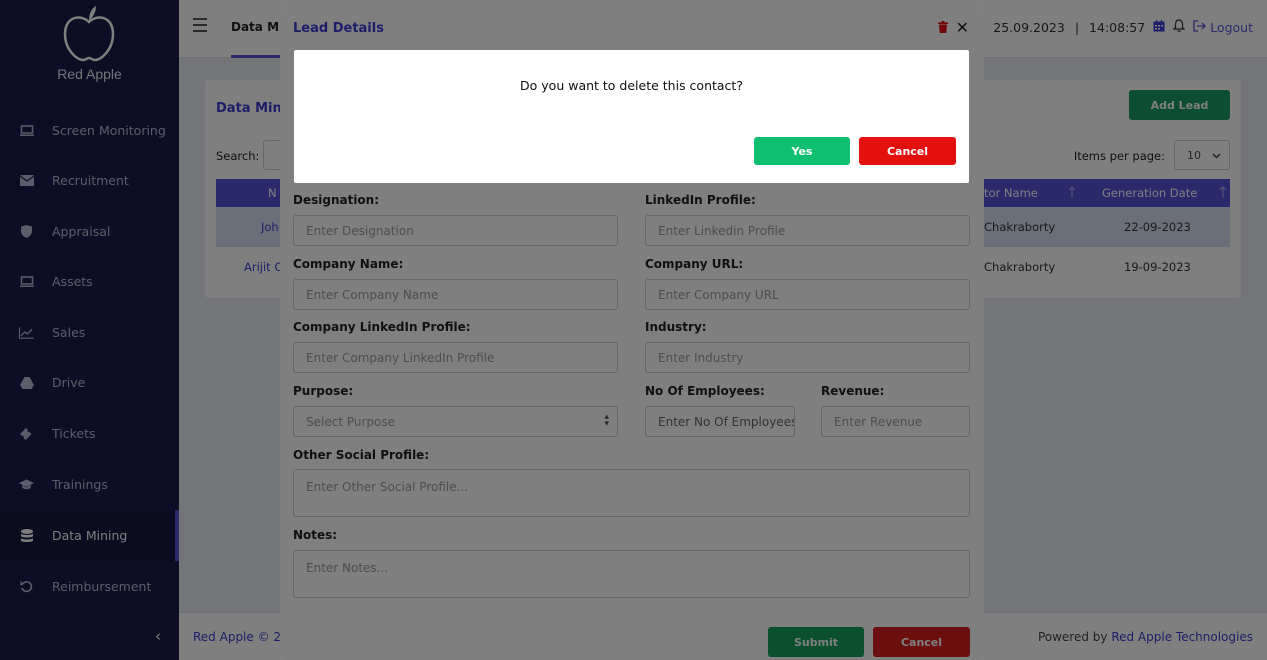 The height and width of the screenshot is (660, 1267). I want to click on yes-button: Yes, so click(802, 151).